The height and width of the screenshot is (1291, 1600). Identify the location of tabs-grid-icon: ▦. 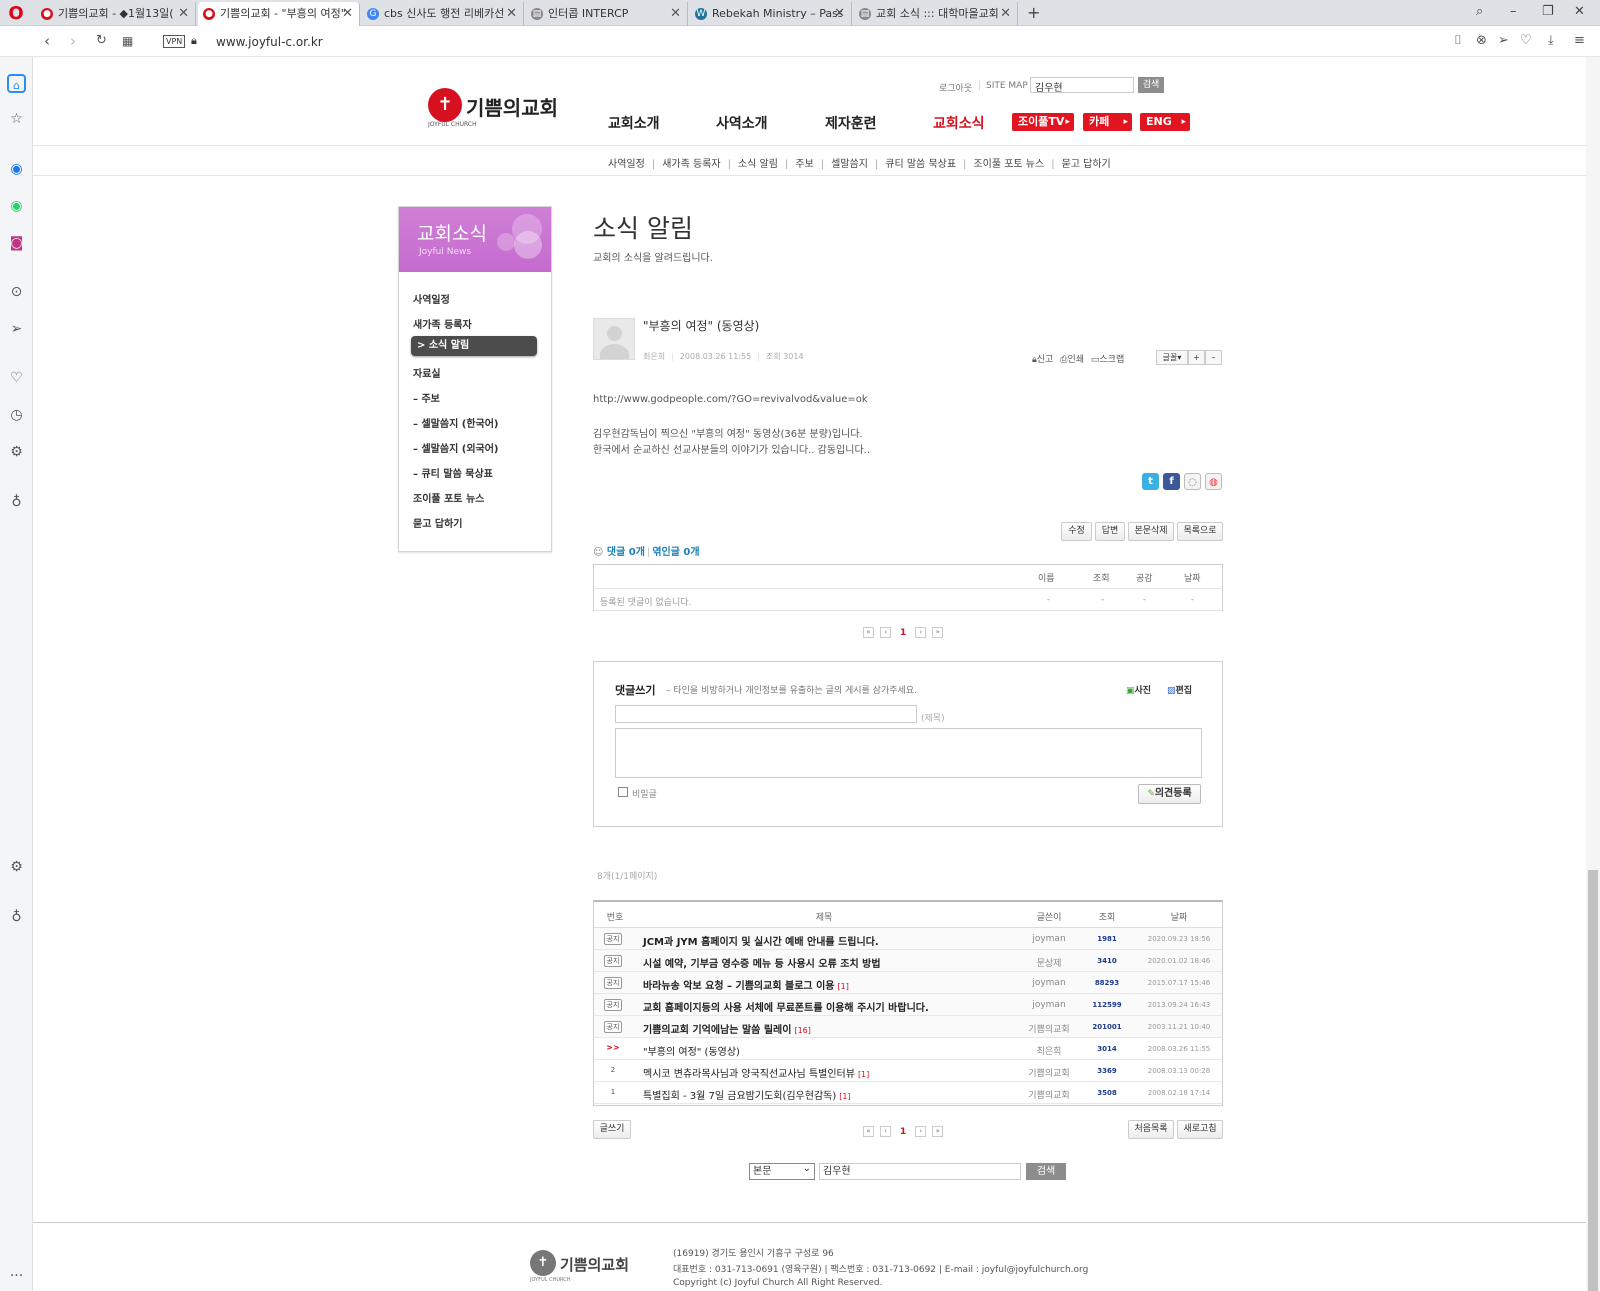
(127, 41).